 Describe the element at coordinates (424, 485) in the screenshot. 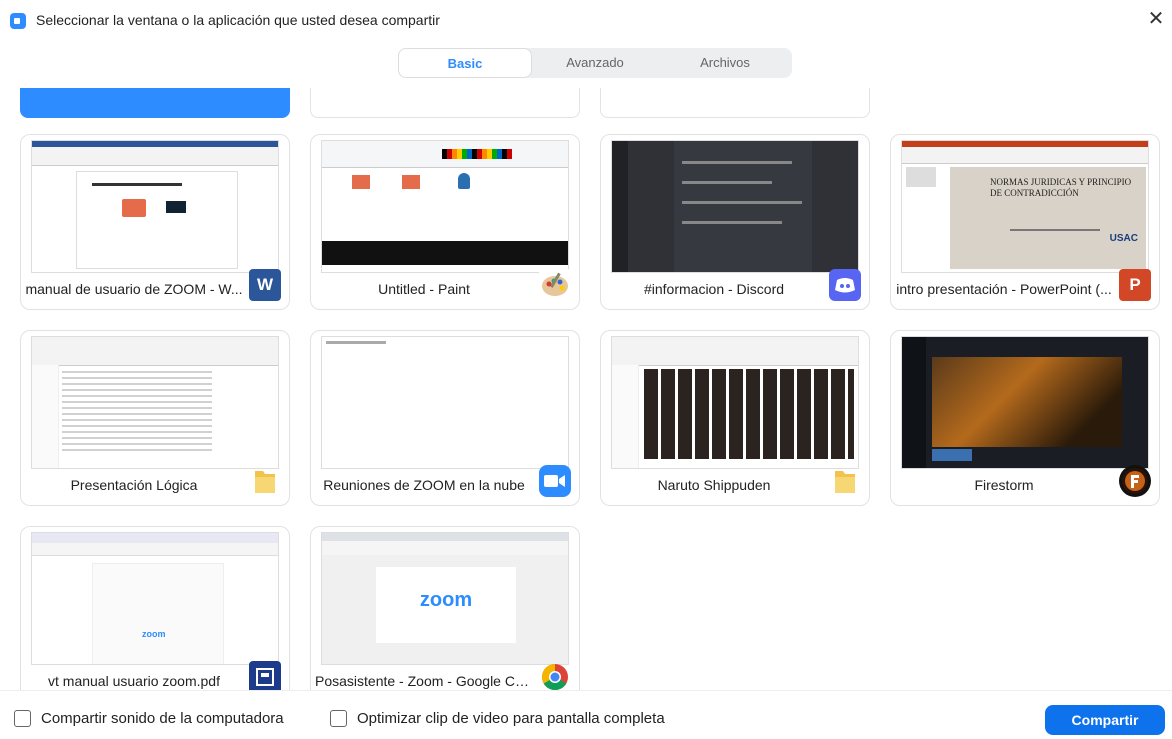

I see `tile-label: Reuniones de ZOOM en la nube` at that location.